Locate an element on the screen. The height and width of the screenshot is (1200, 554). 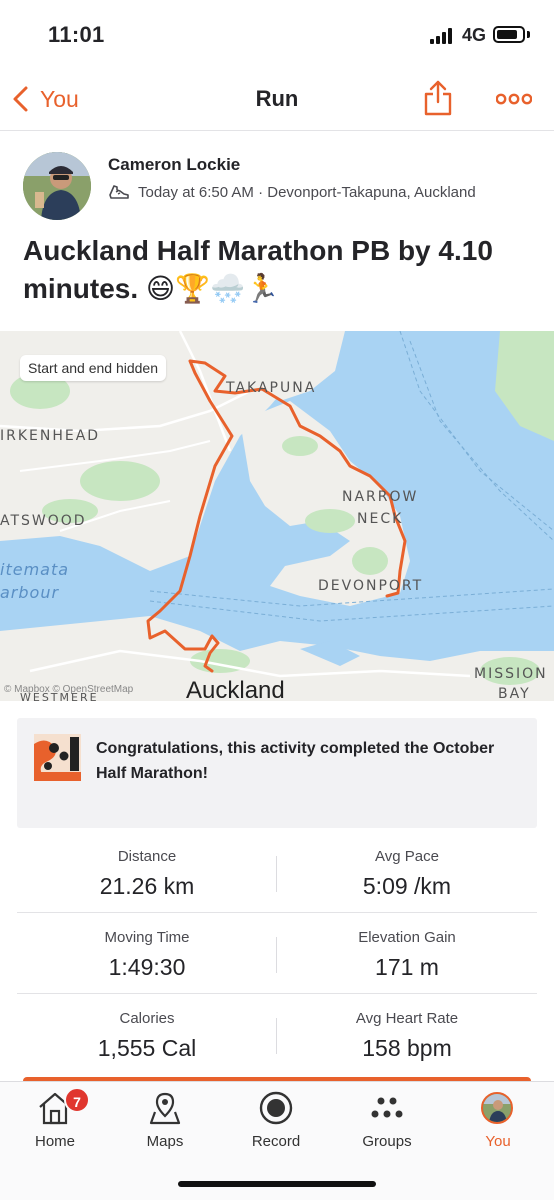
stat-elevation-gain: Elevation Gain 171 m is located at coordinates (407, 947).